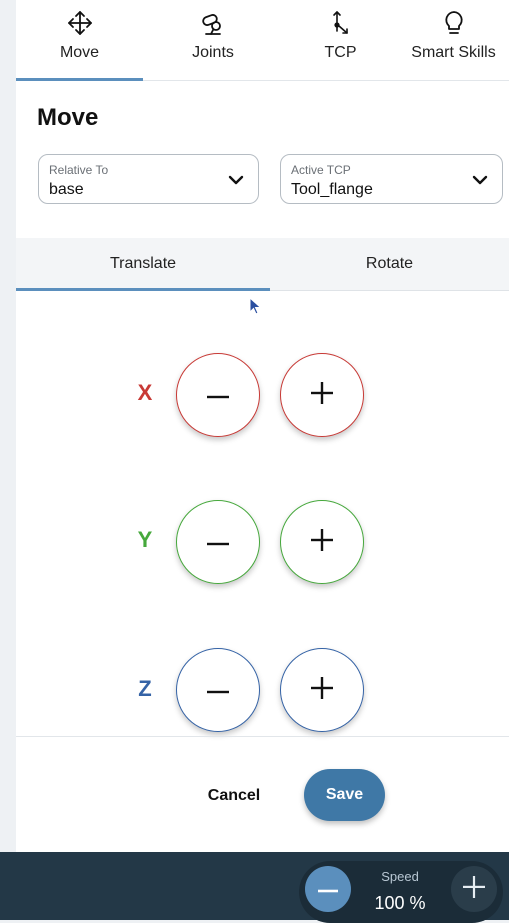 This screenshot has height=923, width=509. I want to click on tab-translate: Translate, so click(143, 264).